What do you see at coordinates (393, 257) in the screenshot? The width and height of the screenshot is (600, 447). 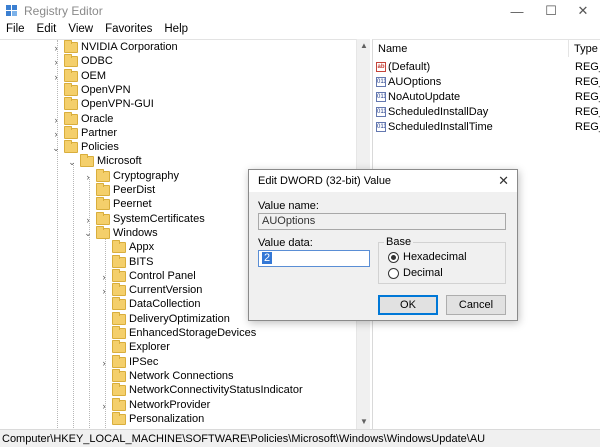 I see `radio-selected-icon` at bounding box center [393, 257].